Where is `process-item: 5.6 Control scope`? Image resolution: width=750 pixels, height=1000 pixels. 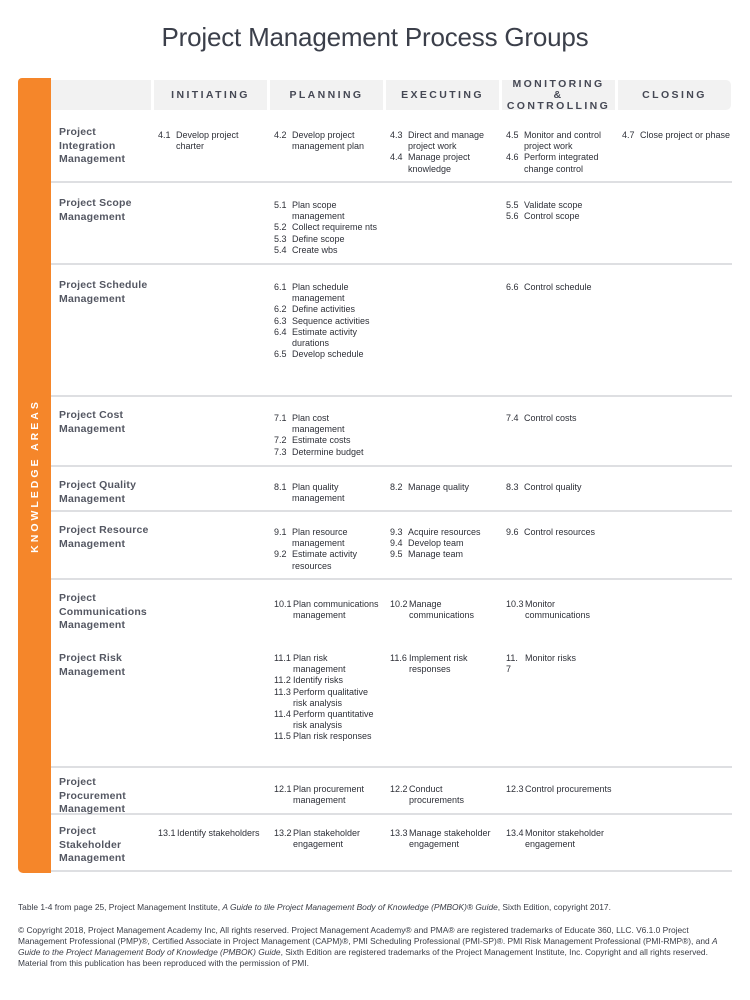 process-item: 5.6 Control scope is located at coordinates (560, 216).